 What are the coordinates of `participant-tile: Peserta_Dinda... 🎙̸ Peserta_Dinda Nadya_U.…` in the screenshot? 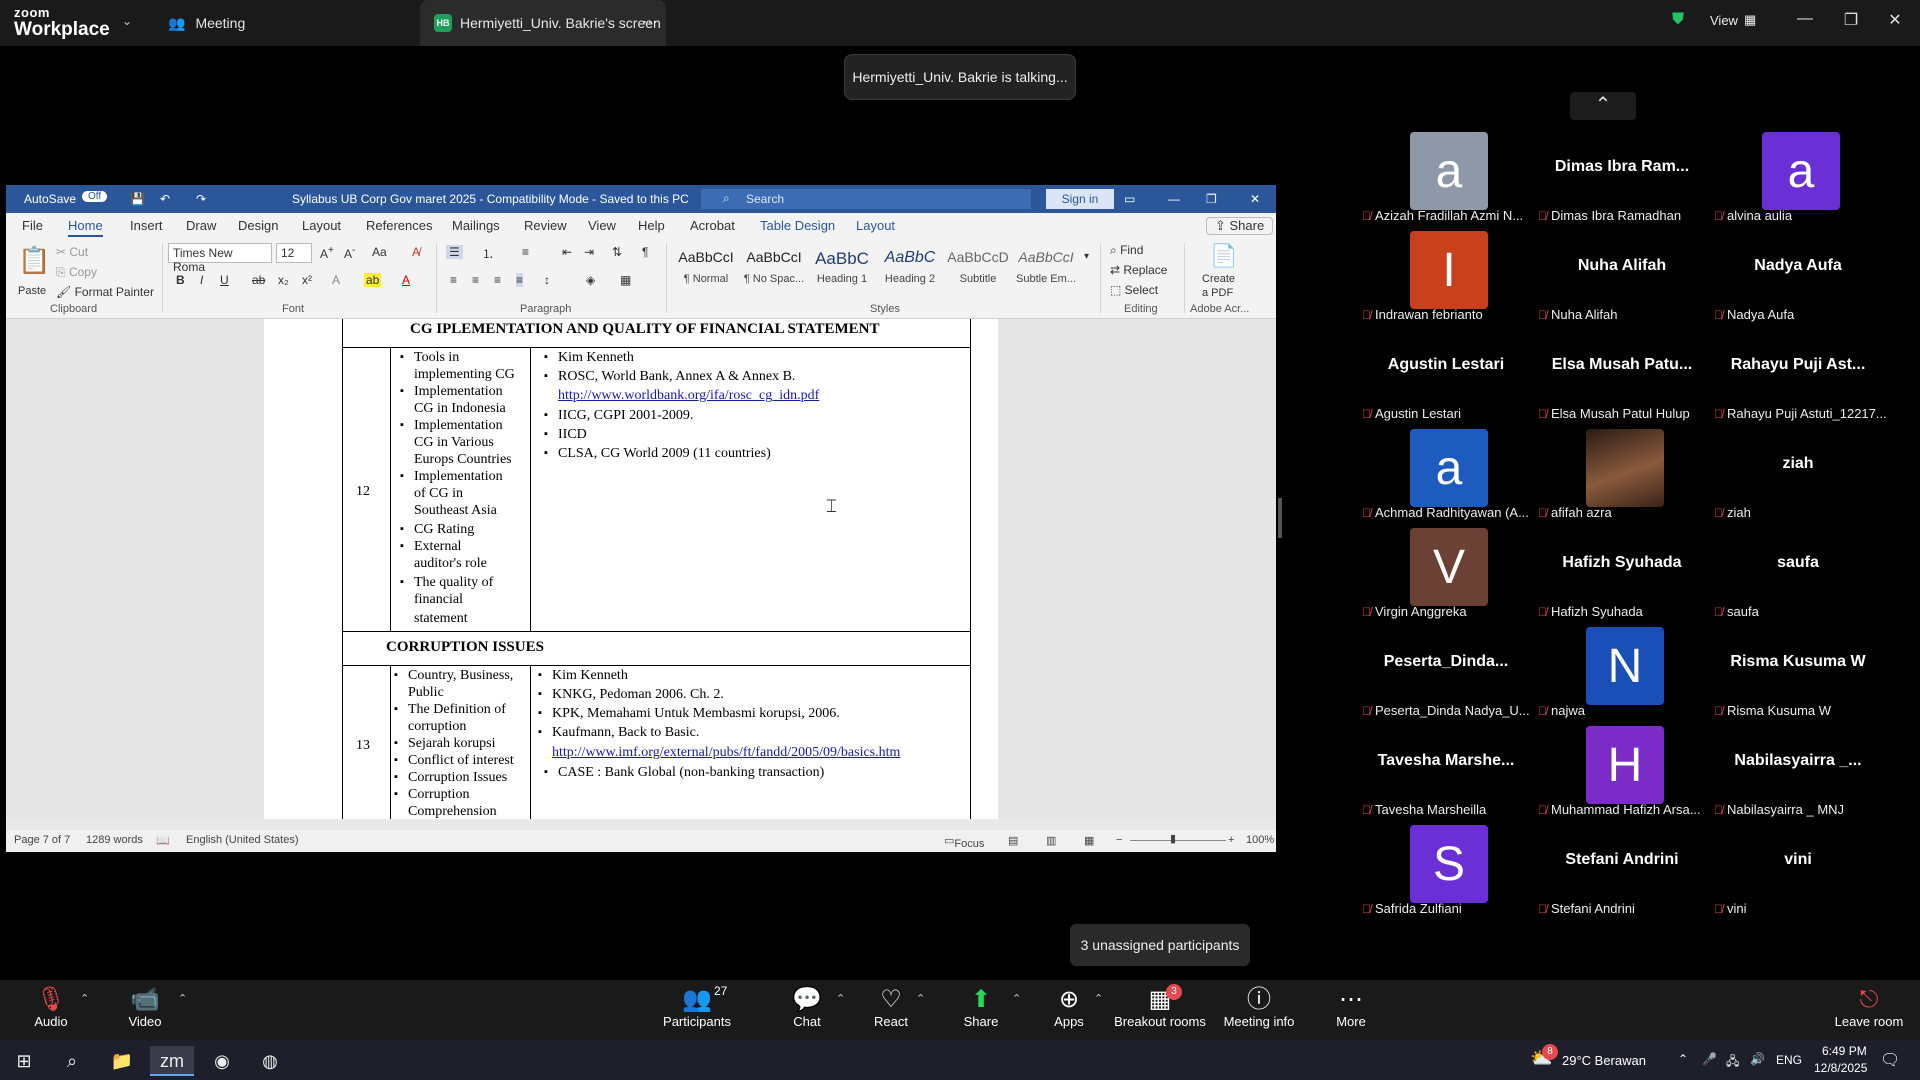 It's located at (1446, 676).